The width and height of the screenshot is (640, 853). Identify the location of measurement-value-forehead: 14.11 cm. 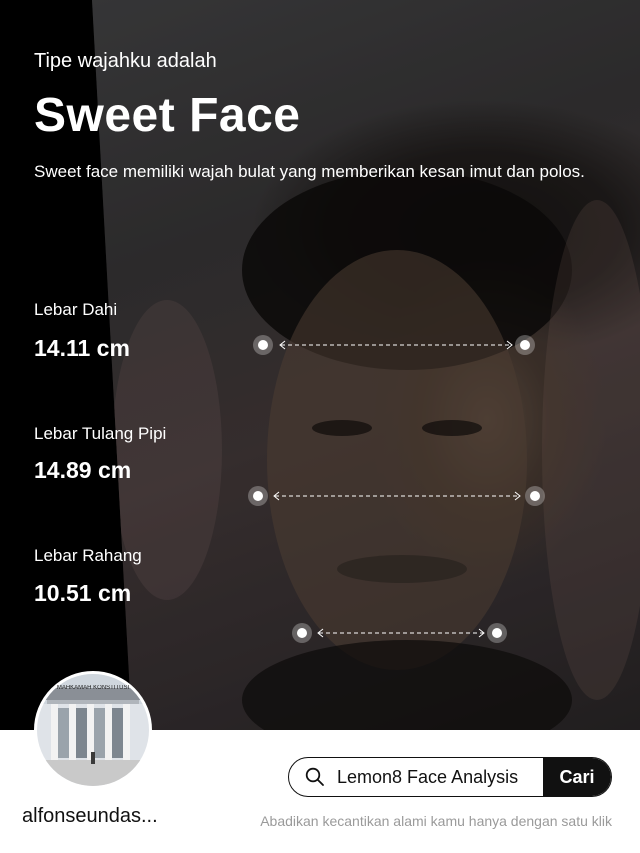
(82, 348).